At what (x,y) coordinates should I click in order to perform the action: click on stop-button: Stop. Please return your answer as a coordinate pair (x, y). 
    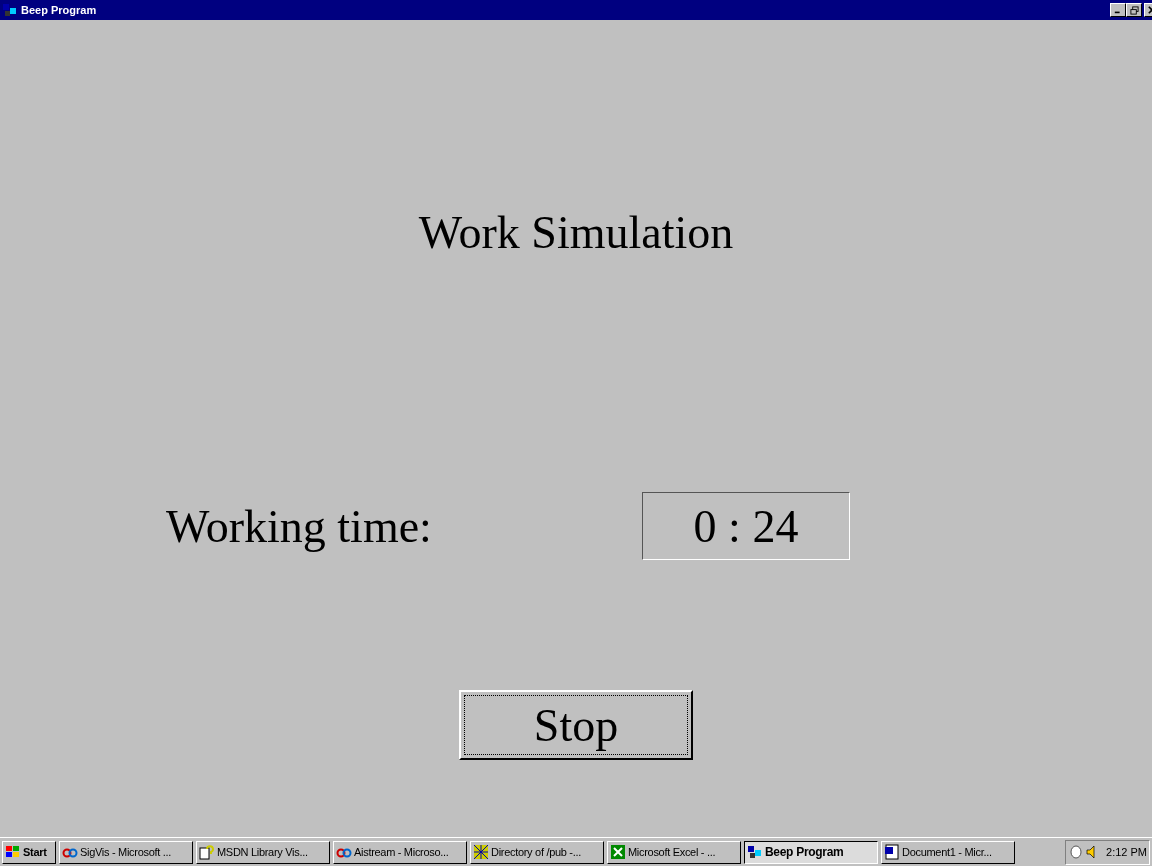
    Looking at the image, I should click on (576, 725).